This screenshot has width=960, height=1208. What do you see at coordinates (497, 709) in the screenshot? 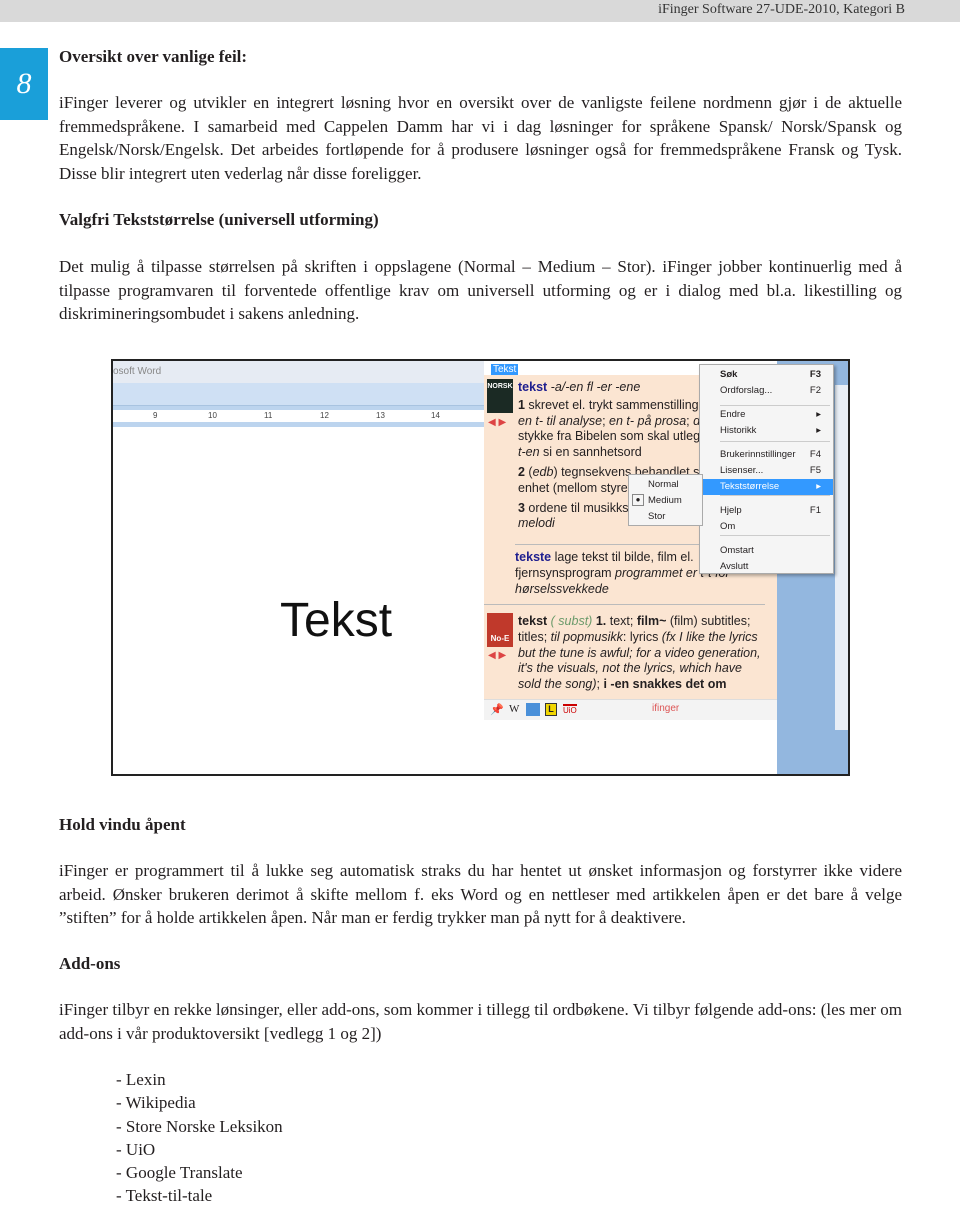
I see `pin-icon: 📌` at bounding box center [497, 709].